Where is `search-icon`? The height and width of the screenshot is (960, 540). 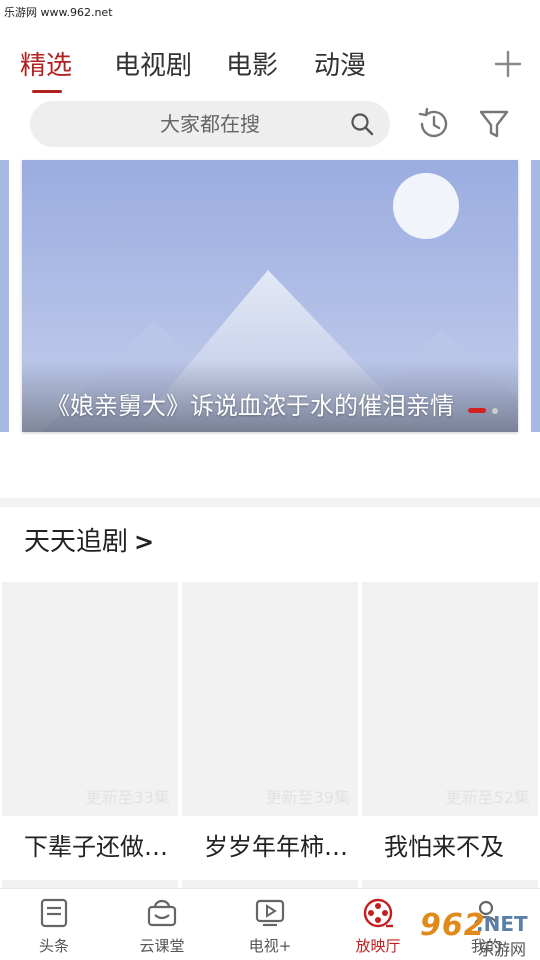 search-icon is located at coordinates (362, 124).